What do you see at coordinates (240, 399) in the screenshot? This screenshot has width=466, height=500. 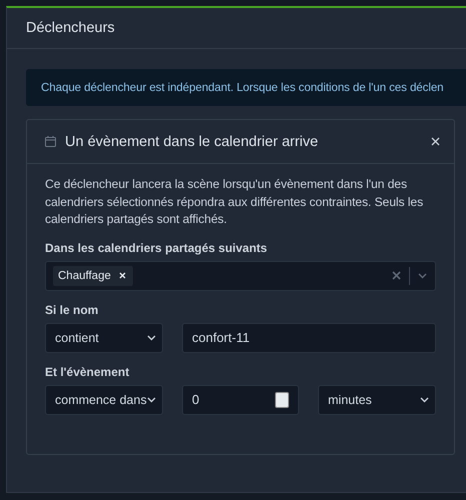 I see `amount-input: 0` at bounding box center [240, 399].